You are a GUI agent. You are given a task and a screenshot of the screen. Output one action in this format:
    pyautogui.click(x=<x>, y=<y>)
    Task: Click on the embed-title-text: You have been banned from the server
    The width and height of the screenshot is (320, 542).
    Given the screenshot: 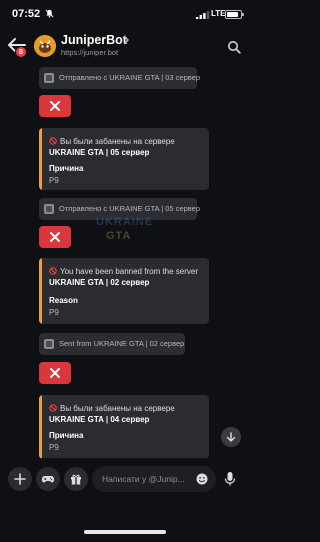 What is the action you would take?
    pyautogui.click(x=129, y=271)
    